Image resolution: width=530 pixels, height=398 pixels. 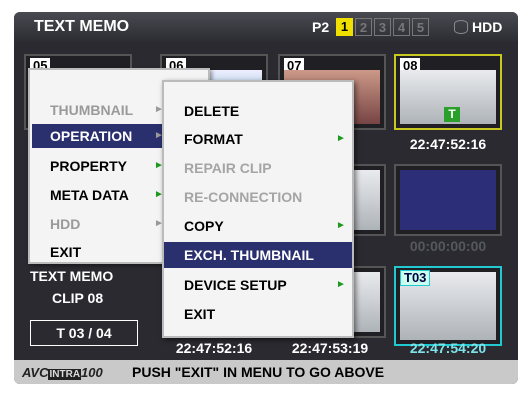 I want to click on timecode-t03: 22:47:54:20, so click(x=448, y=348).